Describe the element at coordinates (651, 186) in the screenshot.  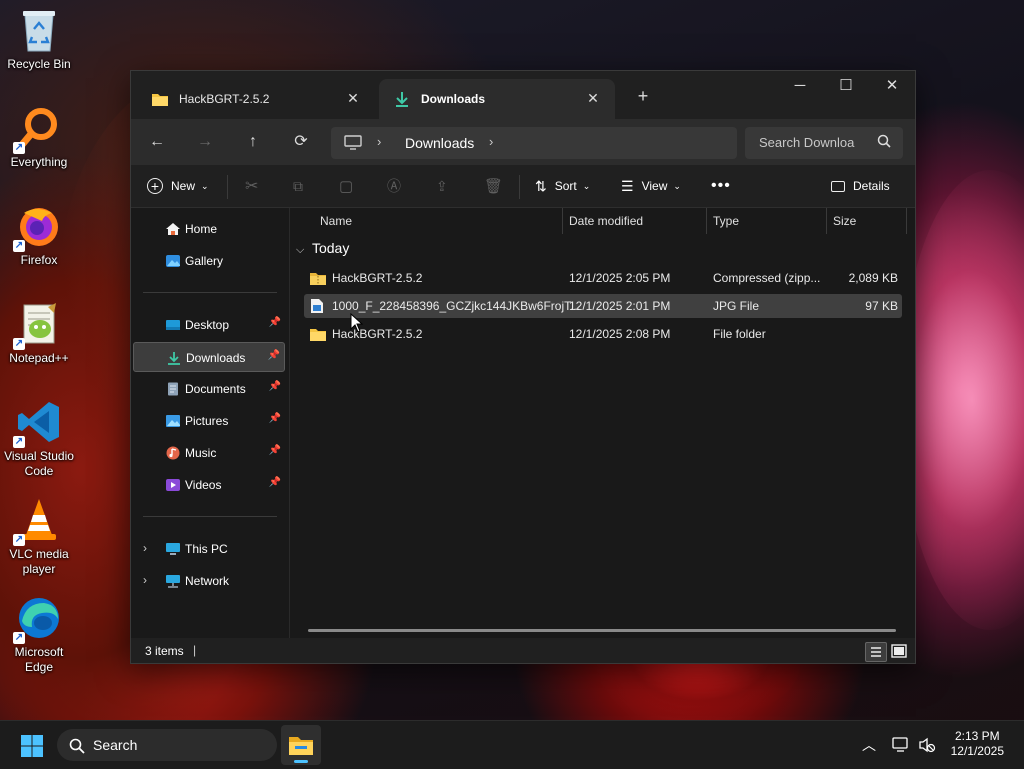
I see `view-button: ☰ View ⌄` at that location.